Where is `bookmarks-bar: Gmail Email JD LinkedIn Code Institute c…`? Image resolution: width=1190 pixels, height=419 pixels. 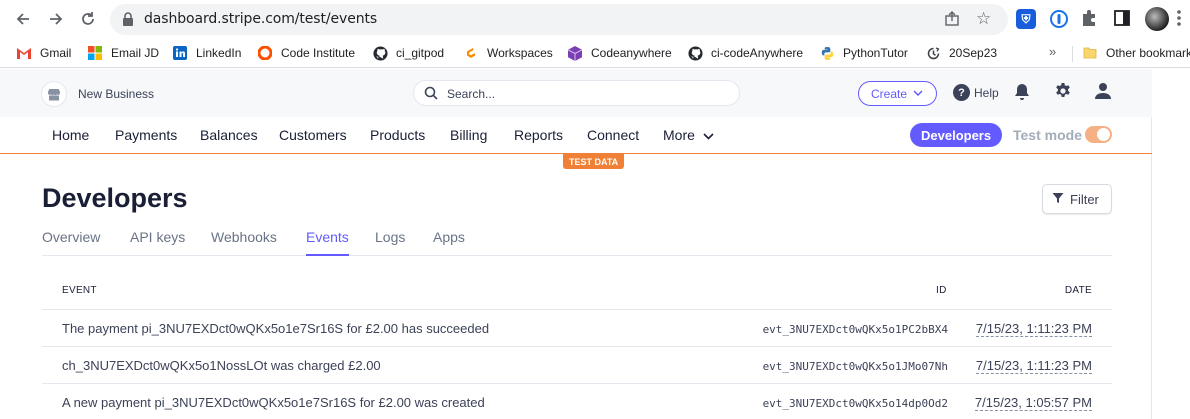 bookmarks-bar: Gmail Email JD LinkedIn Code Institute c… is located at coordinates (595, 53).